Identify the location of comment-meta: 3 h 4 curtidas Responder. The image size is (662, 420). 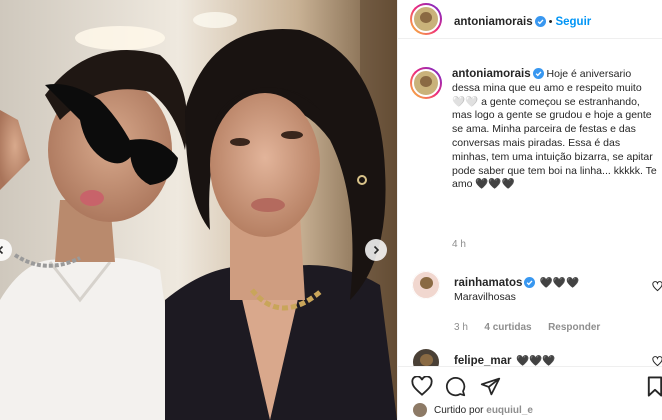
(527, 326).